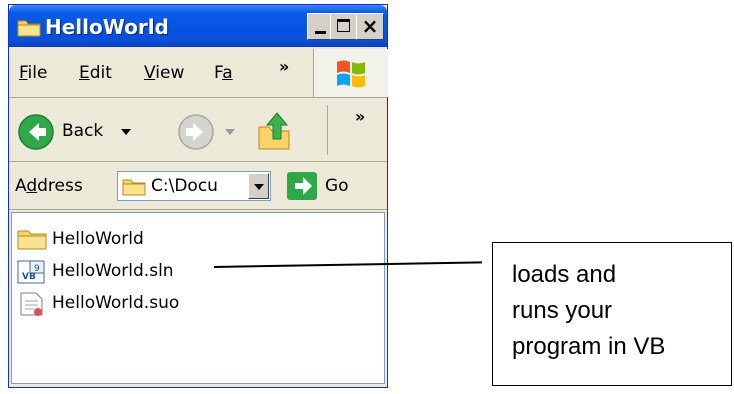 The width and height of the screenshot is (734, 394). I want to click on up-folder-button, so click(275, 131).